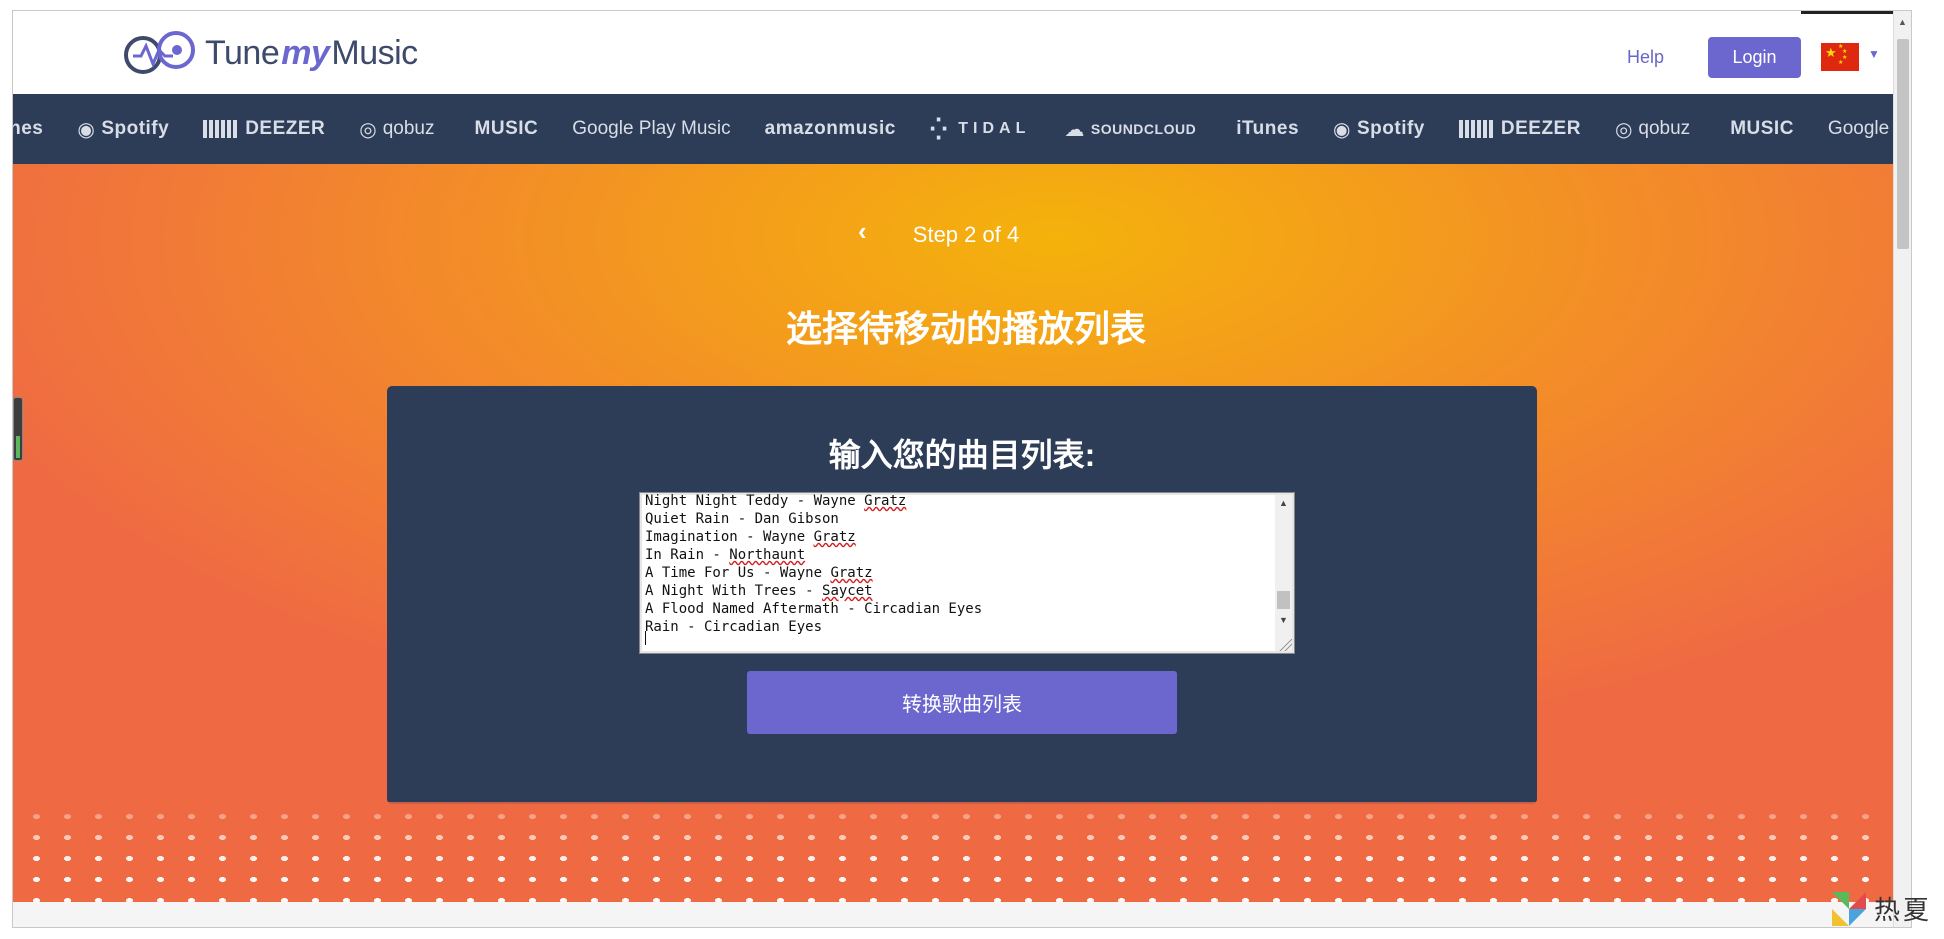  I want to click on service-qobuz: ◎ qobuz, so click(397, 129).